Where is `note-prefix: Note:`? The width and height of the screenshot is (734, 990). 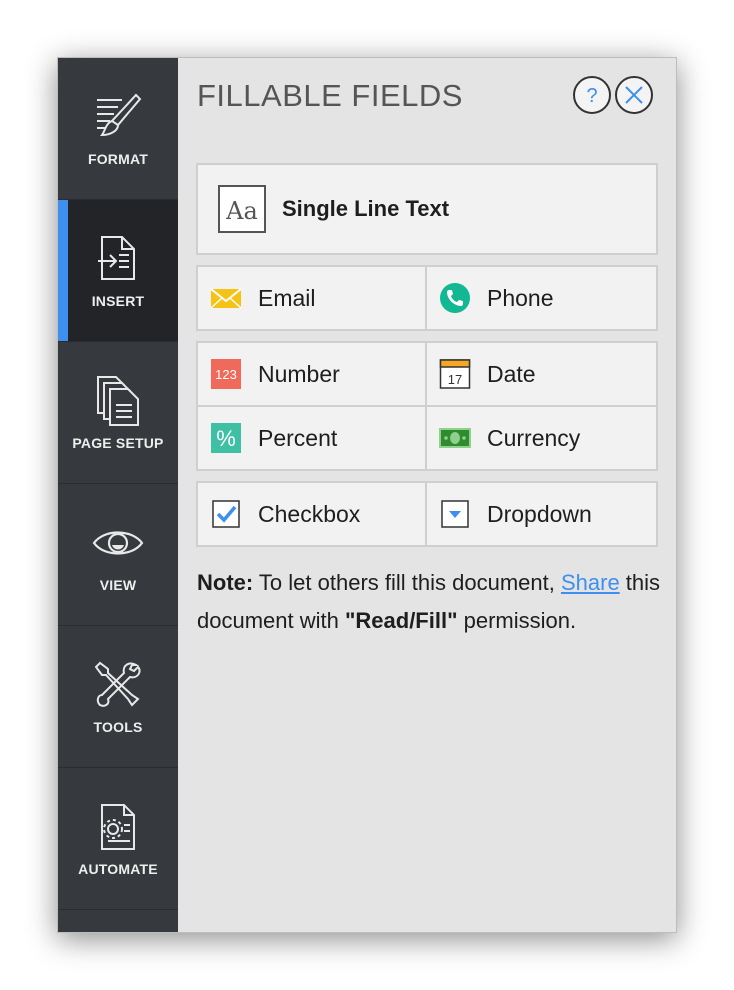
note-prefix: Note: is located at coordinates (225, 582).